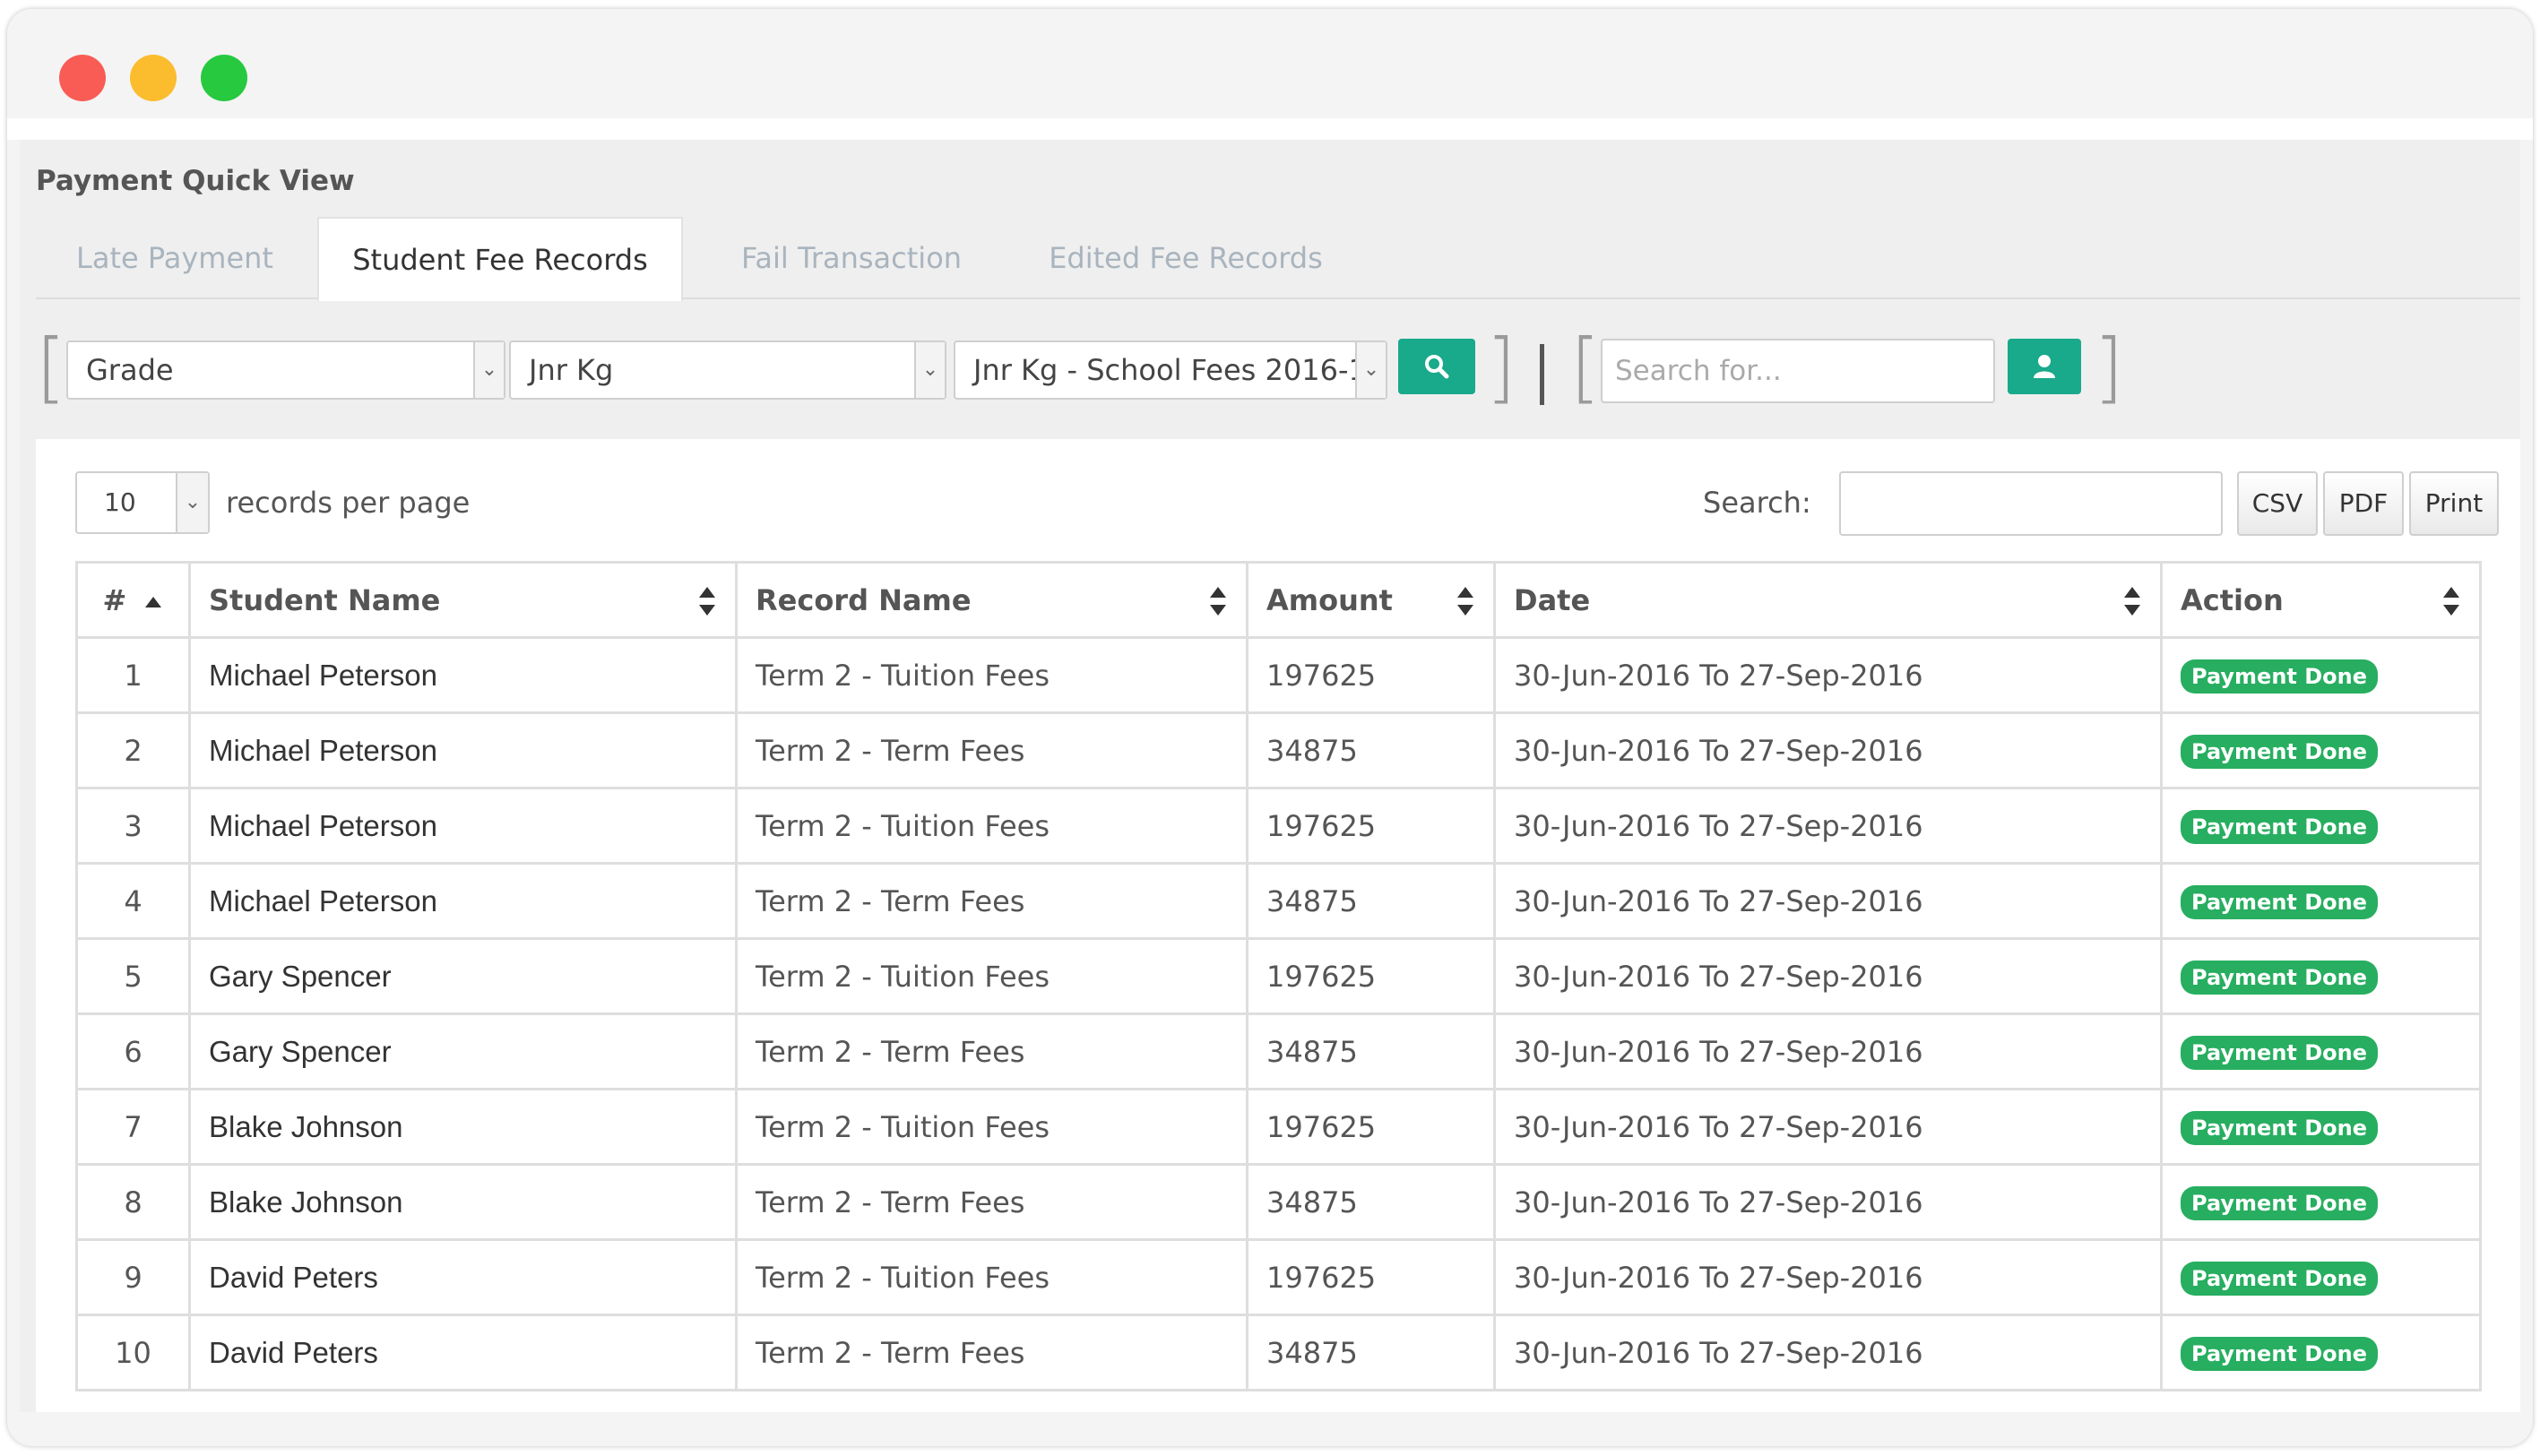 This screenshot has height=1456, width=2540. What do you see at coordinates (133, 901) in the screenshot?
I see `cell-number: 4` at bounding box center [133, 901].